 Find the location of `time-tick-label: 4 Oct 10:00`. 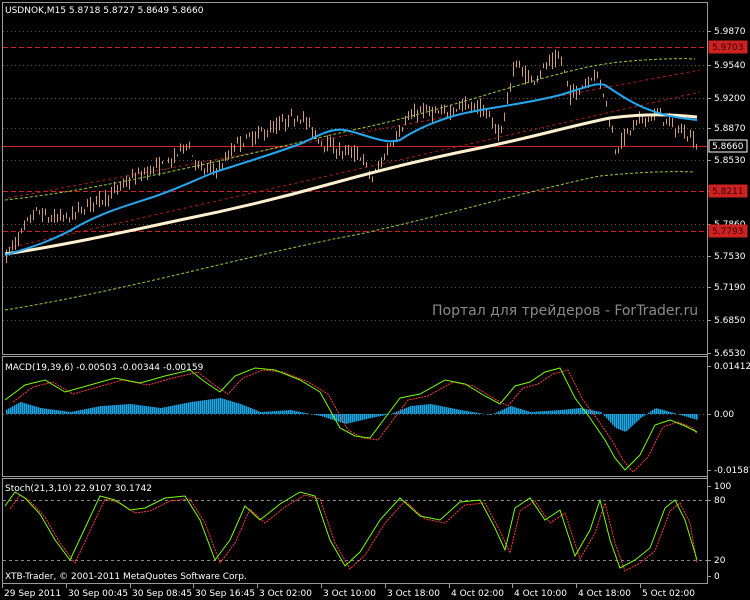

time-tick-label: 4 Oct 10:00 is located at coordinates (540, 594).